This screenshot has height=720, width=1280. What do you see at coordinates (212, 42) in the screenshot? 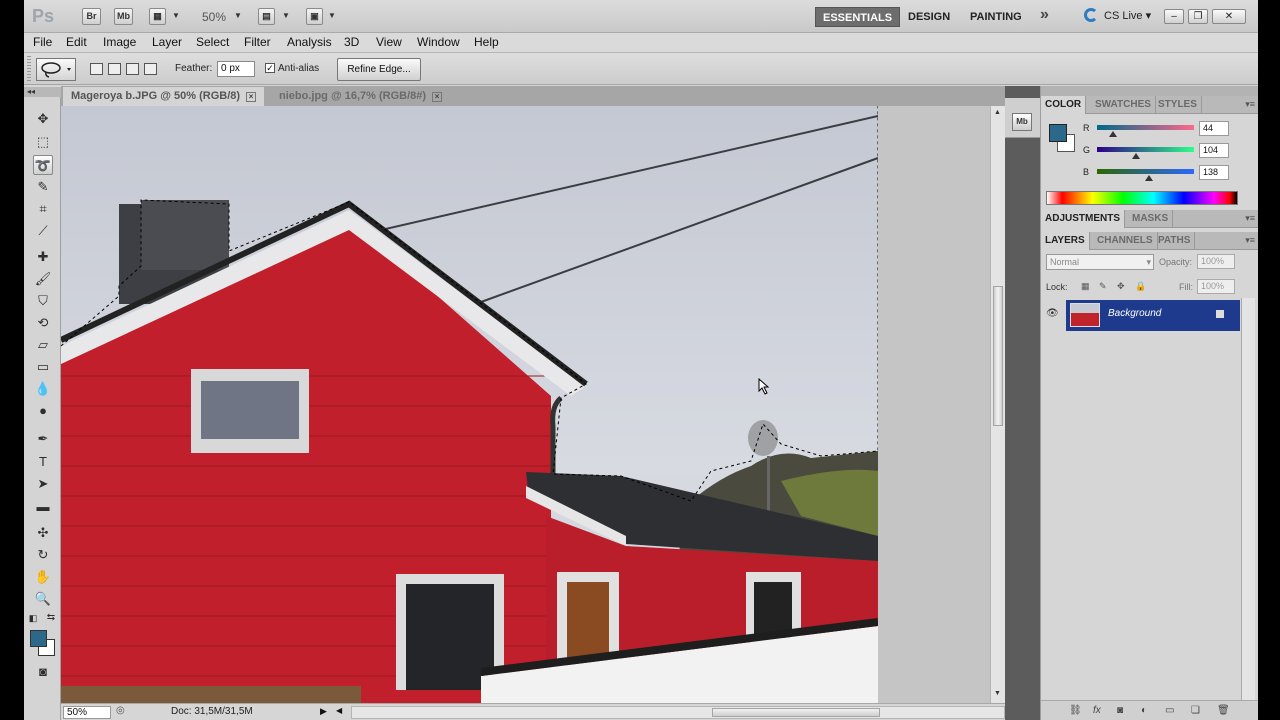
I see `menu-select: Select` at bounding box center [212, 42].